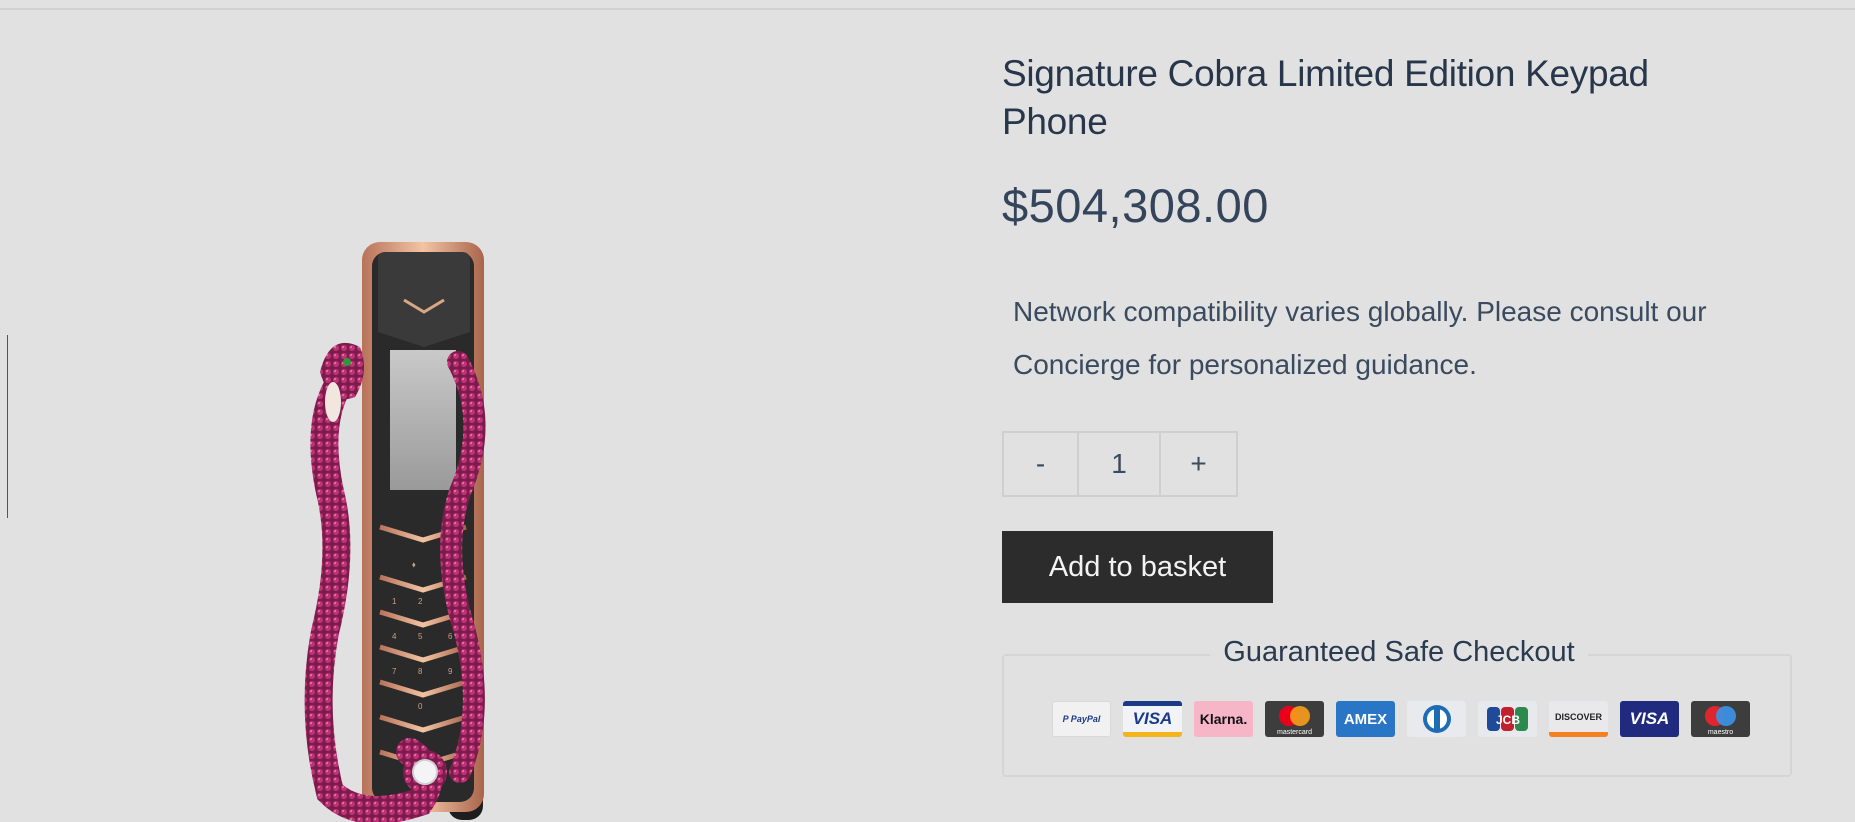 The image size is (1855, 822). I want to click on quantity-input: 1, so click(1120, 464).